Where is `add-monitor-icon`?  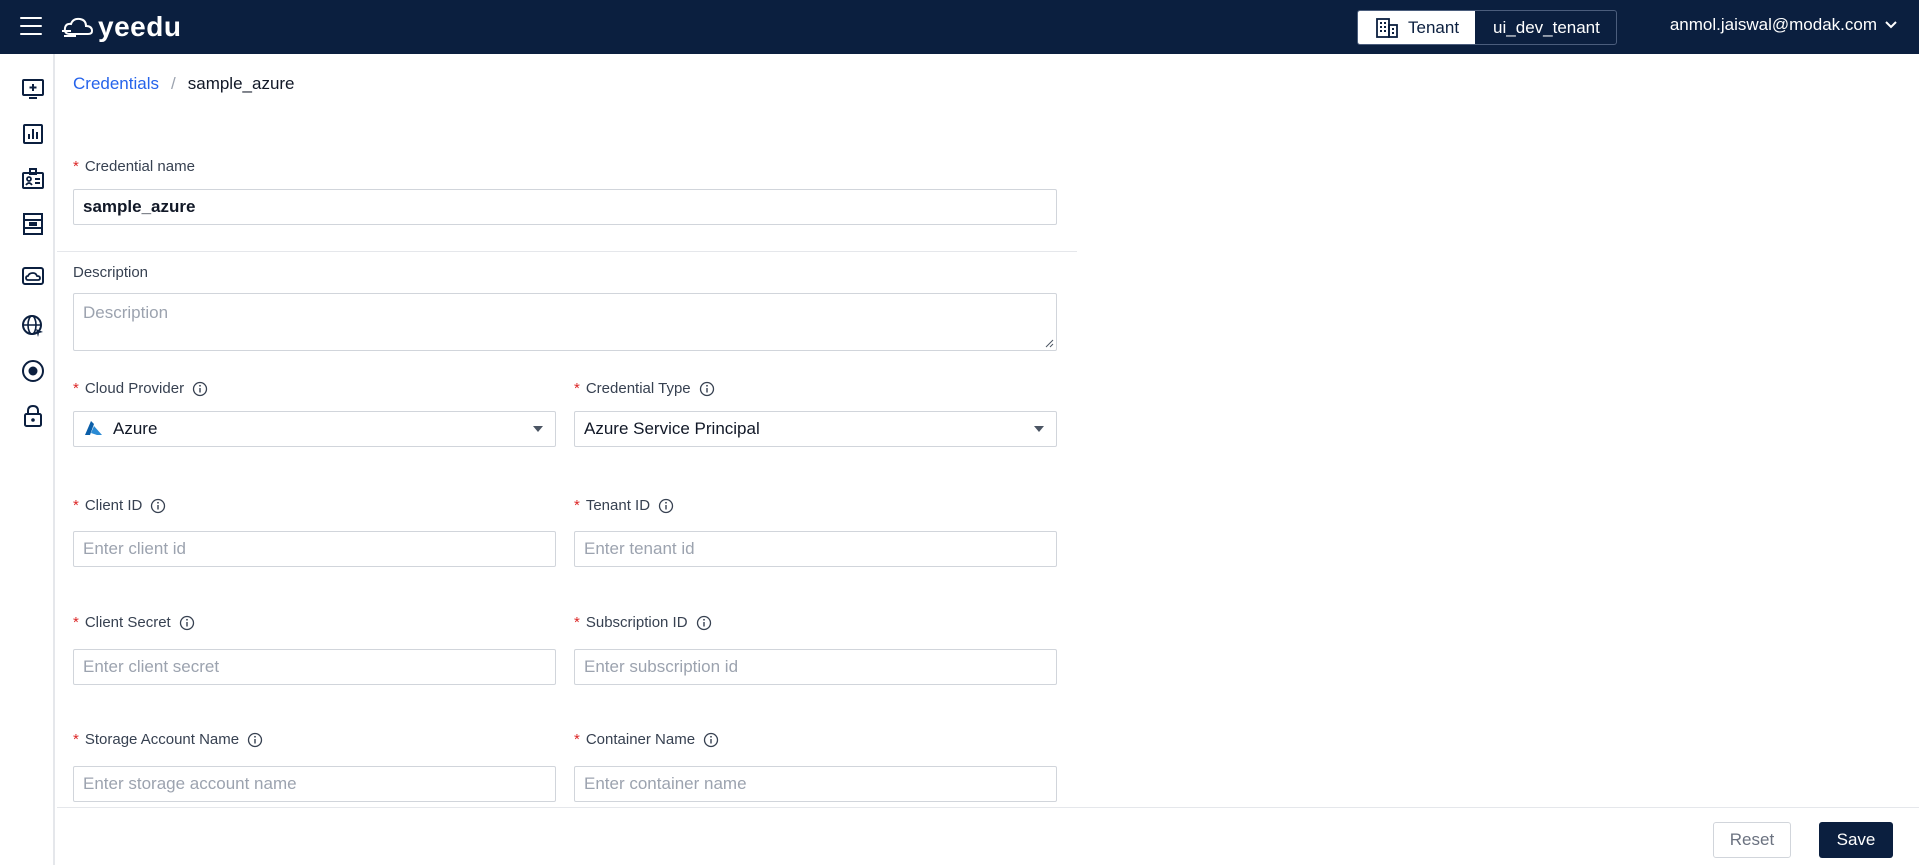
add-monitor-icon is located at coordinates (33, 89).